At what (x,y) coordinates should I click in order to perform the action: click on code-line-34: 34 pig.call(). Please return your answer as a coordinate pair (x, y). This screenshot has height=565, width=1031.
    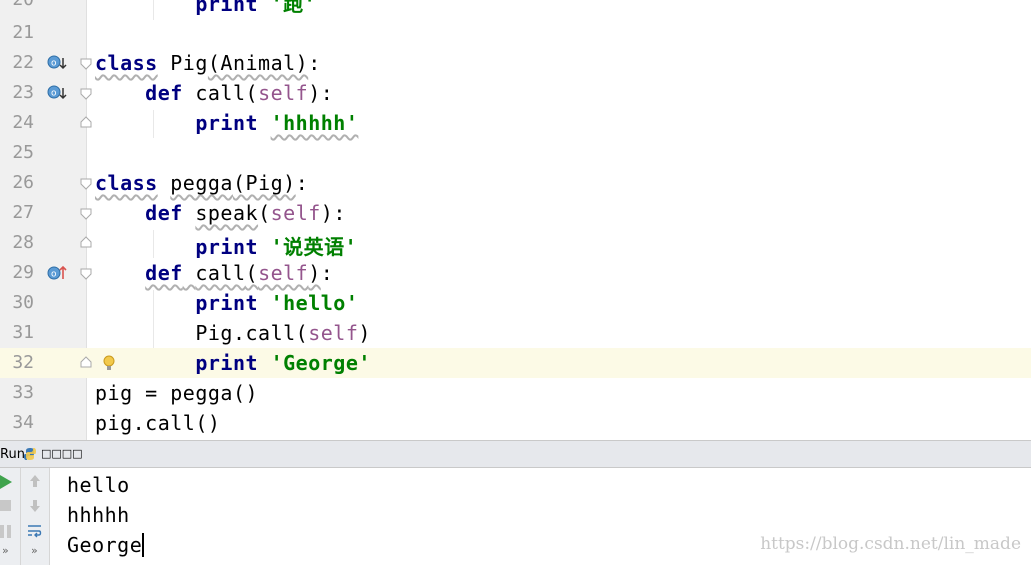
    Looking at the image, I should click on (515, 423).